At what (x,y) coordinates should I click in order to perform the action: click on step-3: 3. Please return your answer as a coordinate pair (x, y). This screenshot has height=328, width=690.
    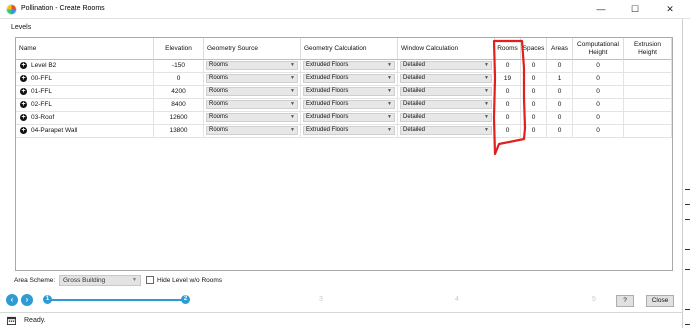
    Looking at the image, I should click on (321, 299).